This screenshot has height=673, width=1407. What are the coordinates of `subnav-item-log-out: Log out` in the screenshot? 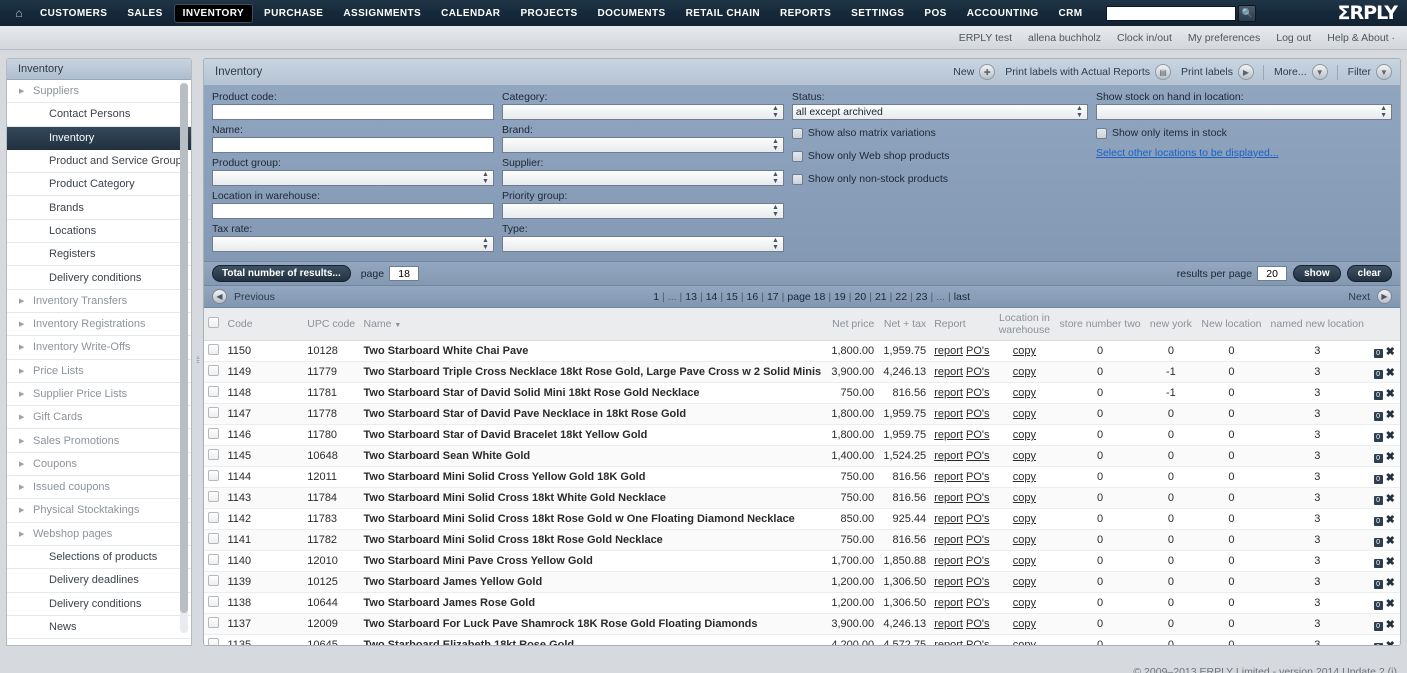 It's located at (1293, 38).